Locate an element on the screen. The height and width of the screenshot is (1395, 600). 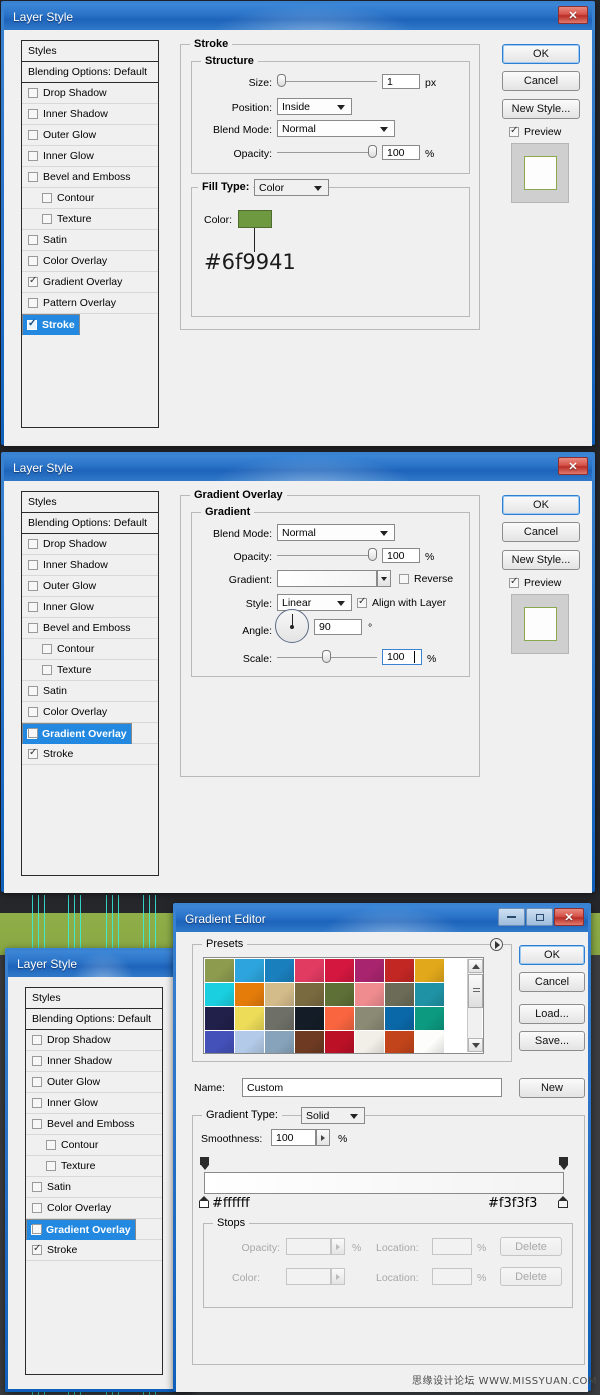
stroke-color-swatch is located at coordinates (255, 219).